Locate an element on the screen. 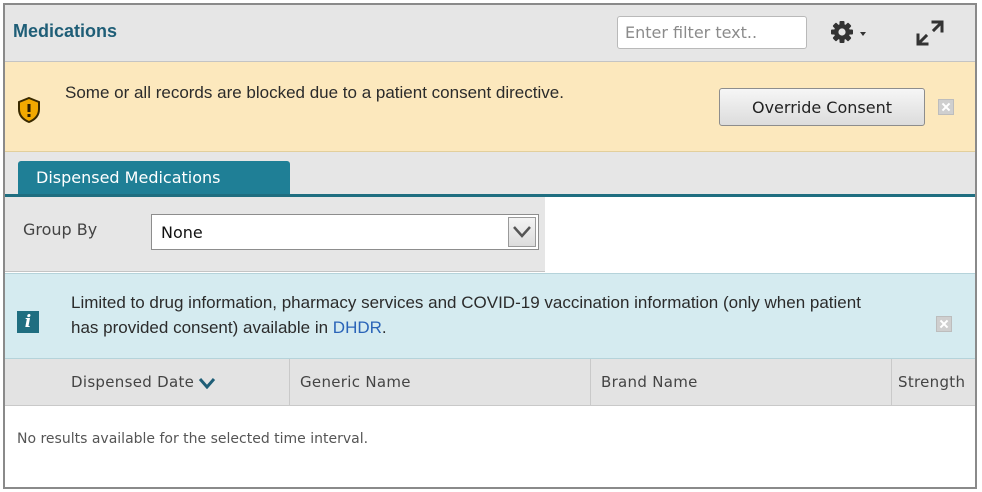  column-label: Dispensed Date is located at coordinates (133, 382).